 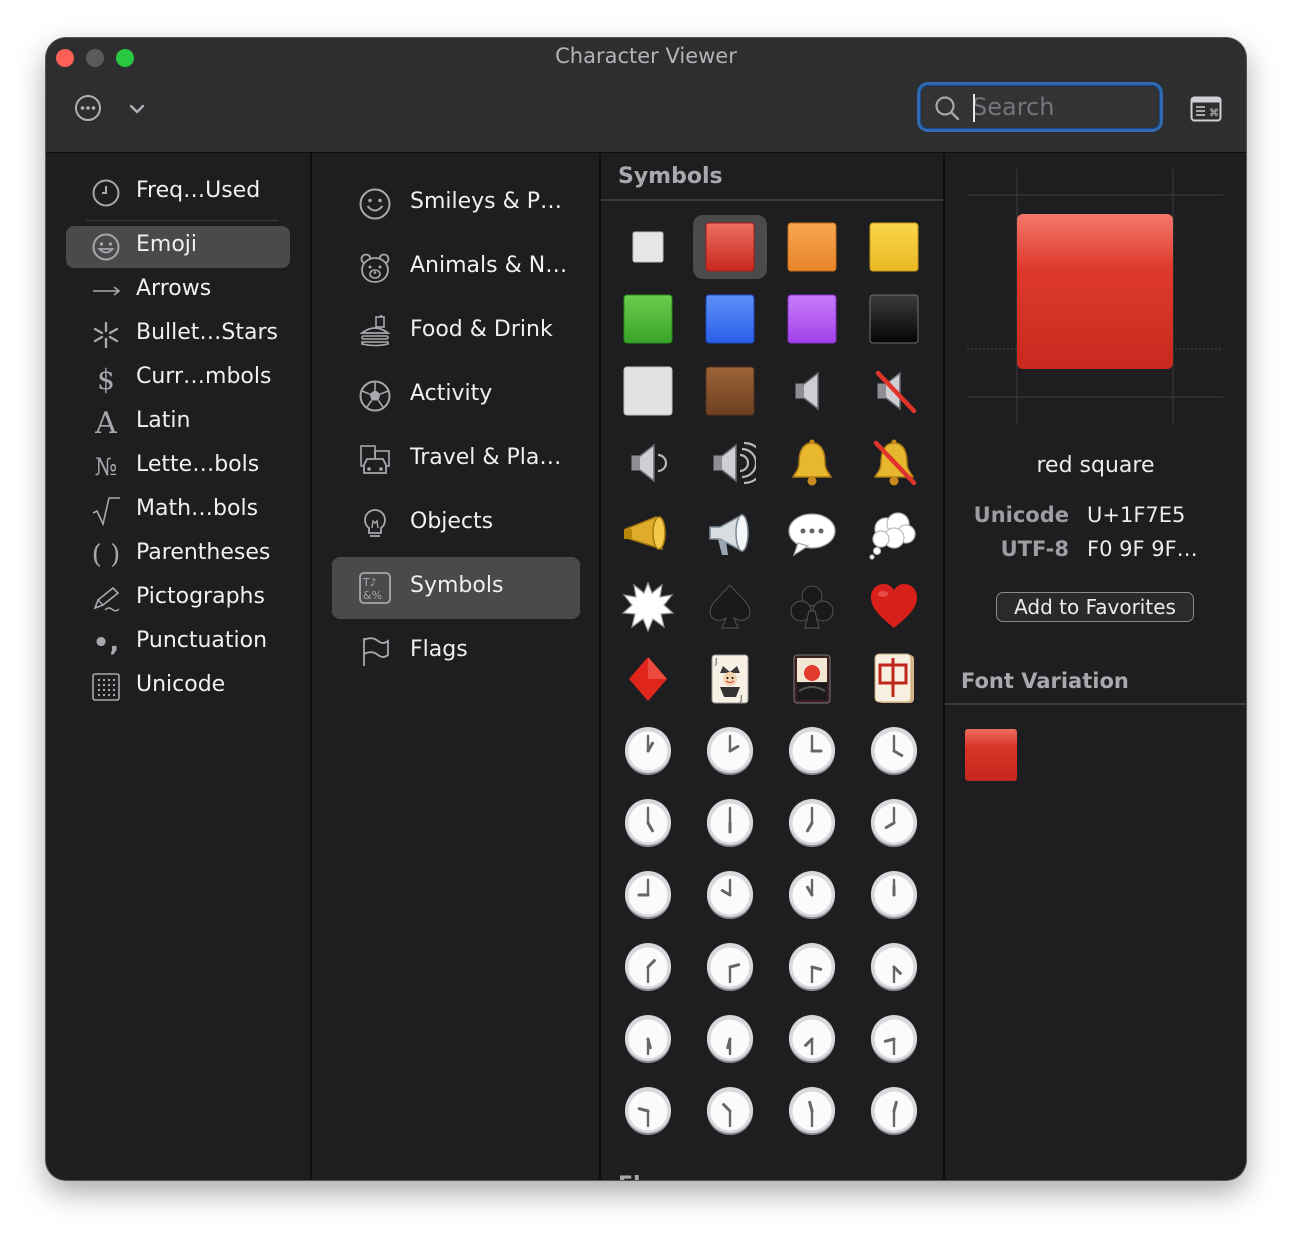 I want to click on symbol-cell-red-square, so click(x=730, y=247).